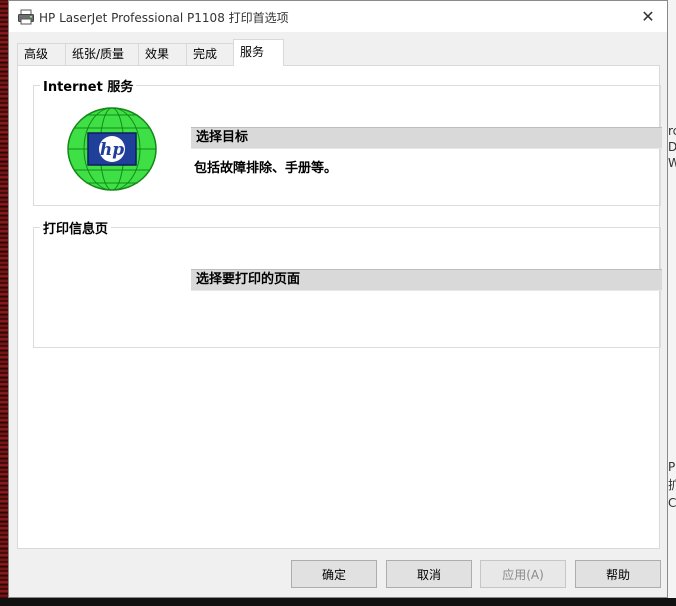  What do you see at coordinates (338, 602) in the screenshot?
I see `background-bottom` at bounding box center [338, 602].